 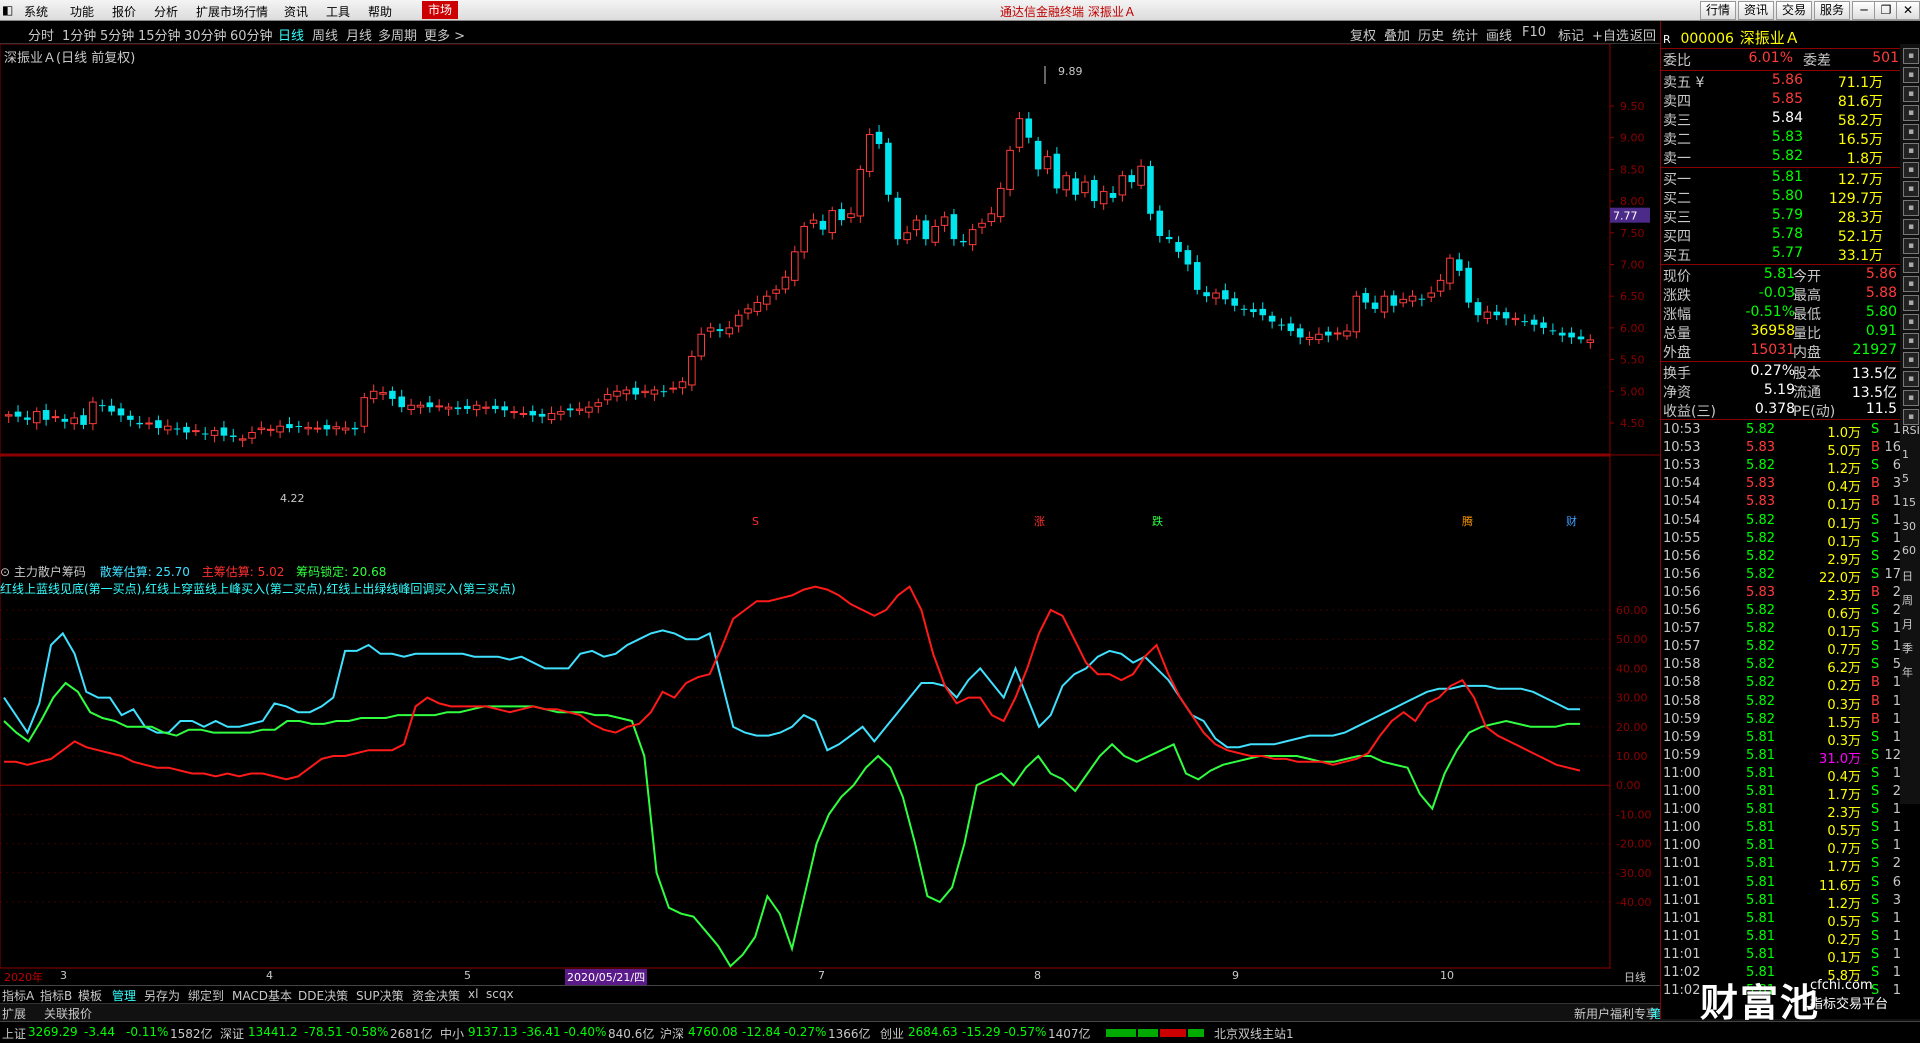 What do you see at coordinates (1718, 10) in the screenshot?
I see `quote-button: 行情` at bounding box center [1718, 10].